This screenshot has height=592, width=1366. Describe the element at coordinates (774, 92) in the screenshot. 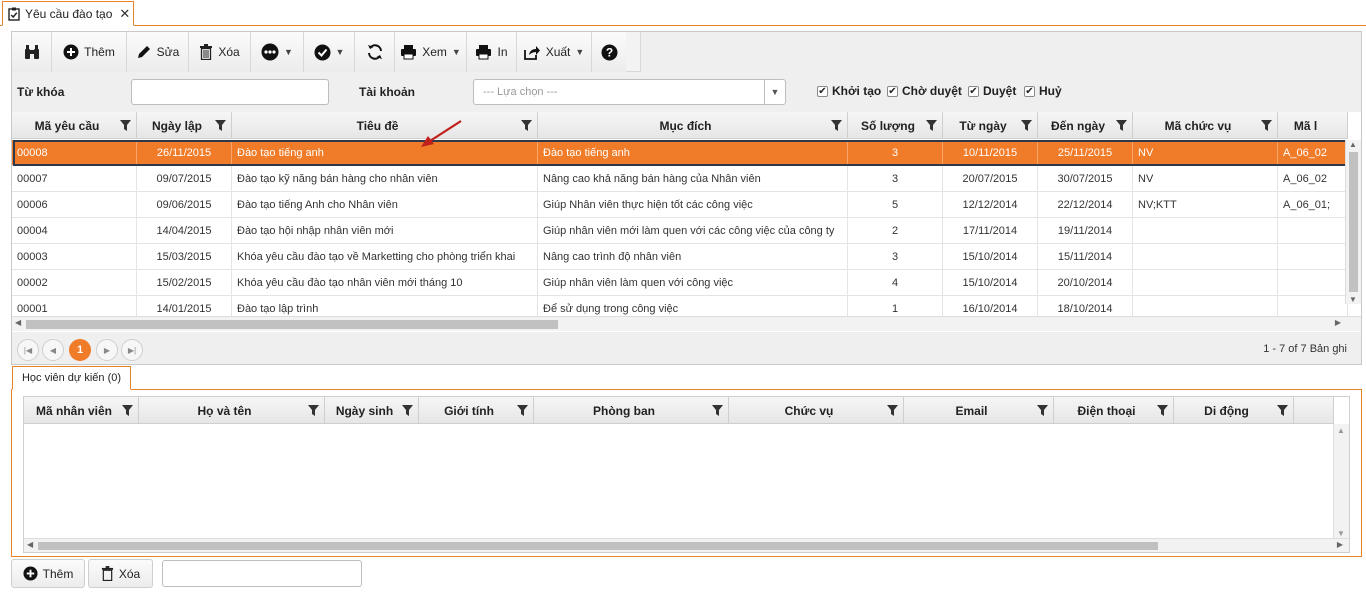

I see `chevron-down-icon: ▼` at that location.